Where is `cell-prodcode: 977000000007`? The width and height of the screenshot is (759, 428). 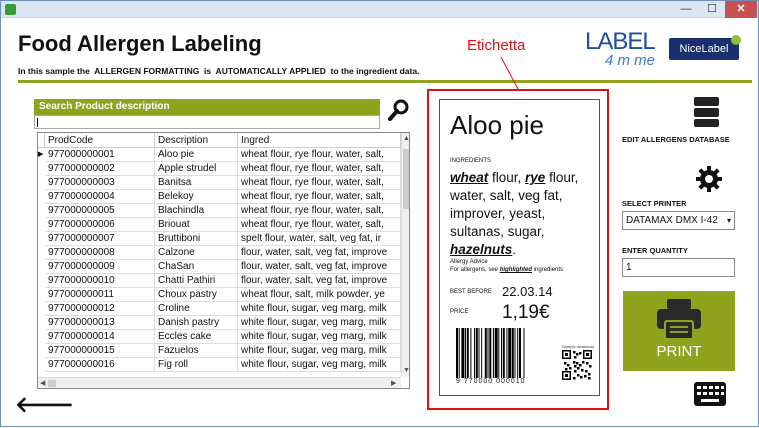 cell-prodcode: 977000000007 is located at coordinates (100, 239).